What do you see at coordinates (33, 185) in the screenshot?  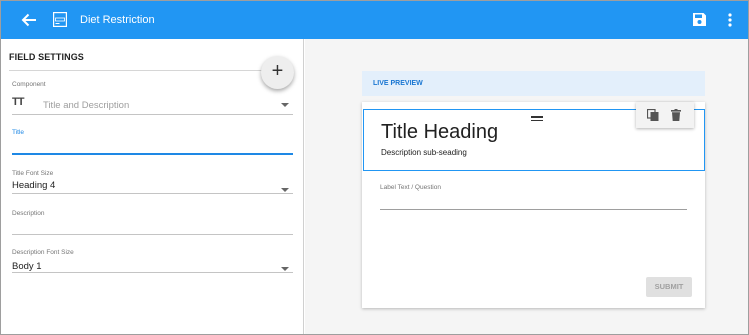 I see `title-font-size-select: Heading 4` at bounding box center [33, 185].